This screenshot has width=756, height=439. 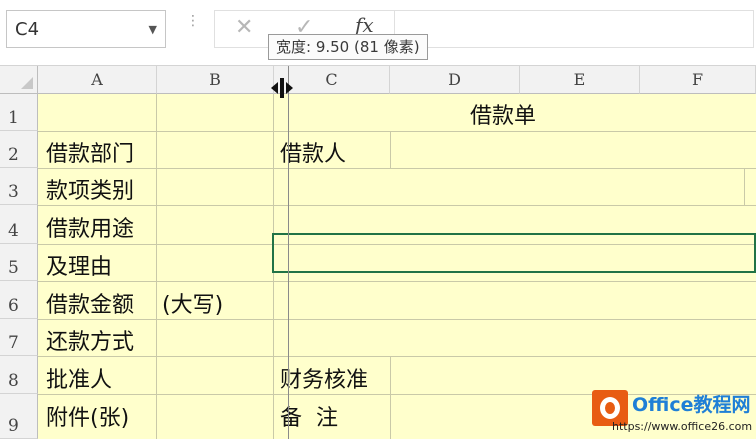 I want to click on close-icon: ✕, so click(x=244, y=27).